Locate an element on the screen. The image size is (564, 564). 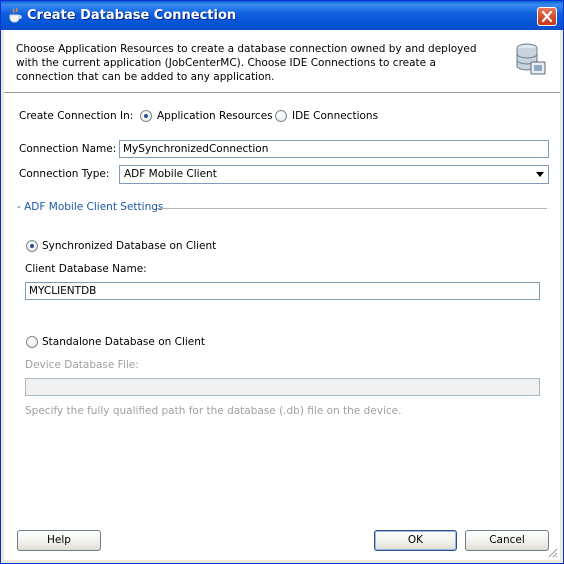
connection-type-label: Connection Type: is located at coordinates (64, 174).